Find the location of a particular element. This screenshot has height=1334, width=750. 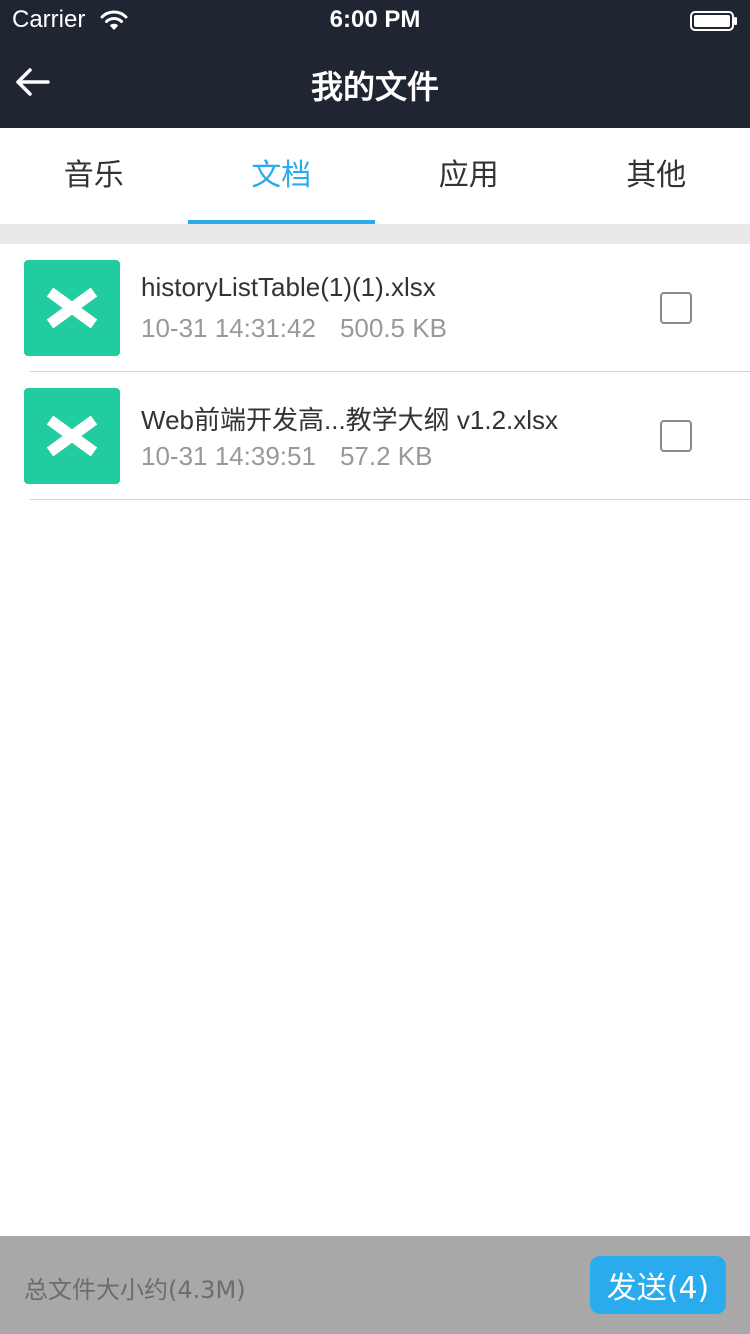

file-meta: 10-31 14:39:51 57.2 KB is located at coordinates (286, 456).